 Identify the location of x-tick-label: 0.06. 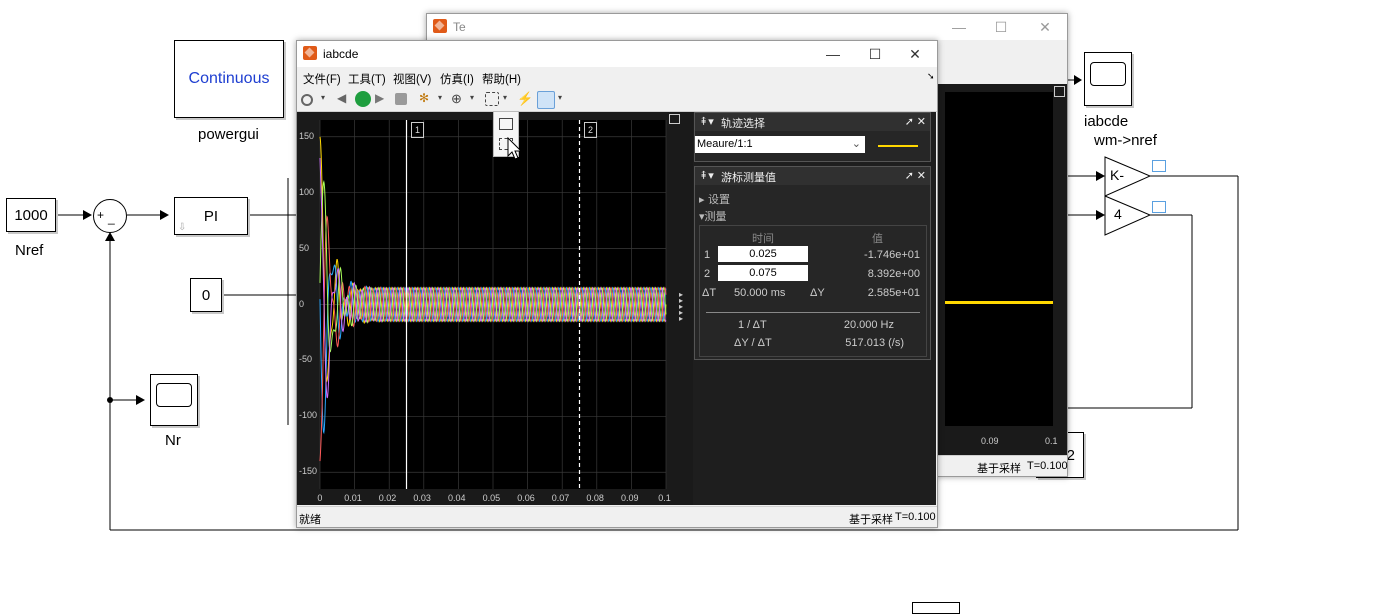
(526, 498).